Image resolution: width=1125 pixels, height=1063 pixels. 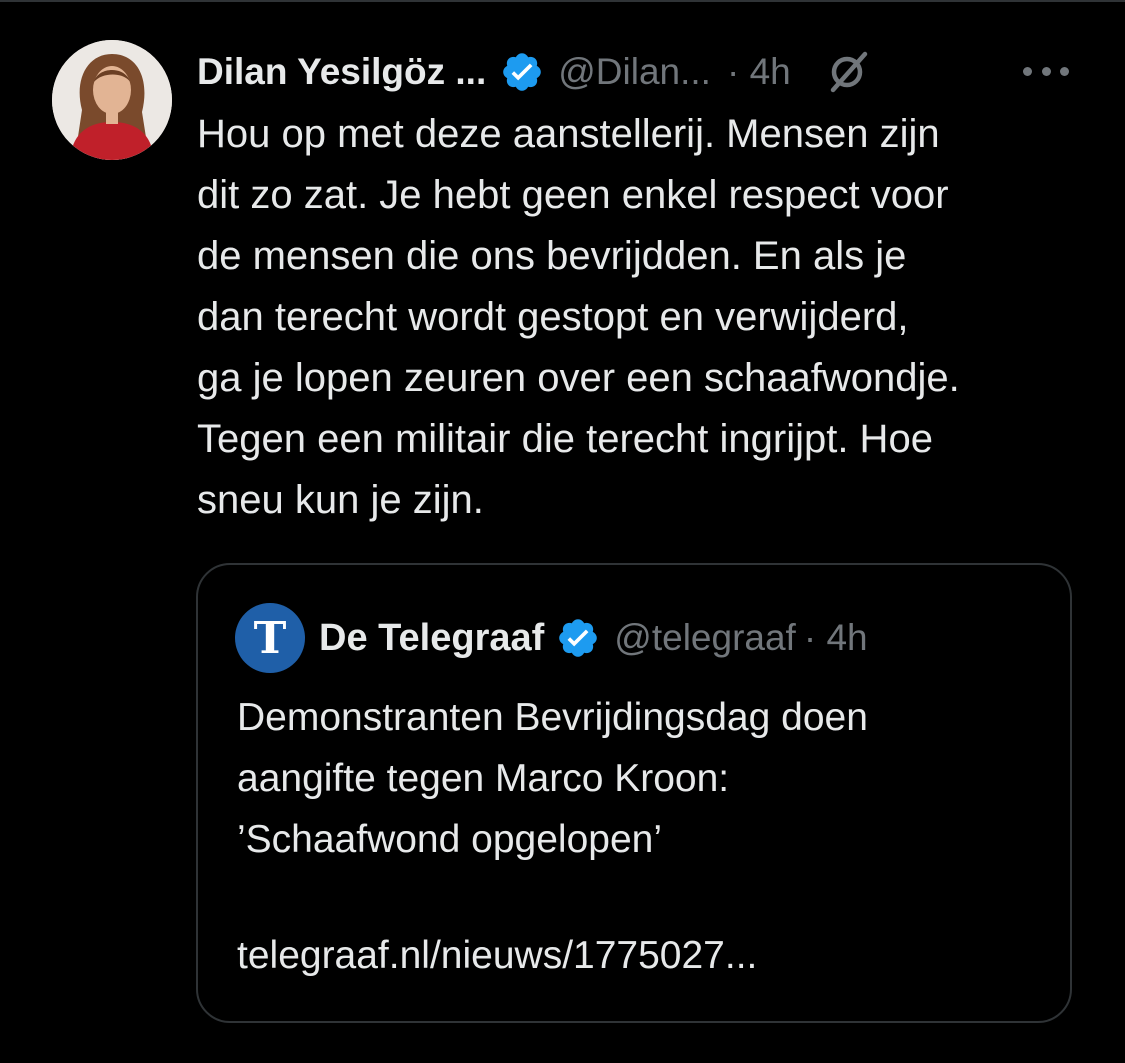 What do you see at coordinates (551, 638) in the screenshot?
I see `quoted-tweet-header: T De Telegraaf @telegraaf · 4h` at bounding box center [551, 638].